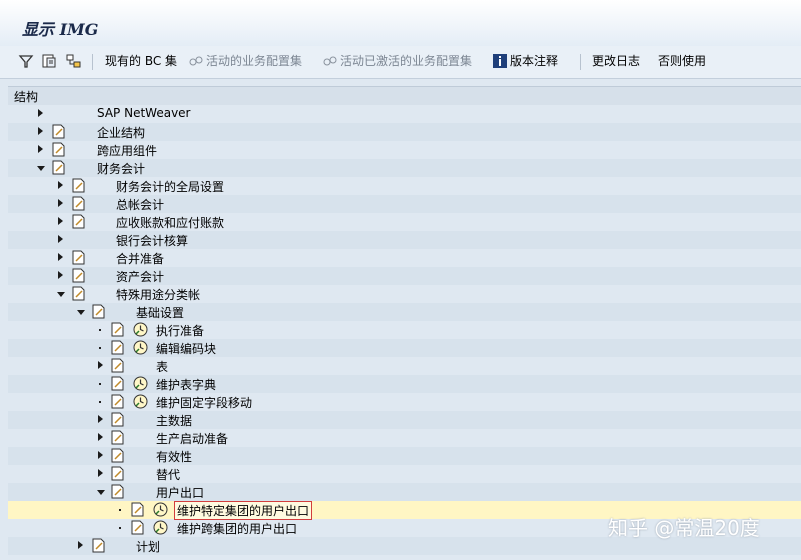 The image size is (801, 560). Describe the element at coordinates (404, 402) in the screenshot. I see `tree-node: 维护固定字段移动` at that location.